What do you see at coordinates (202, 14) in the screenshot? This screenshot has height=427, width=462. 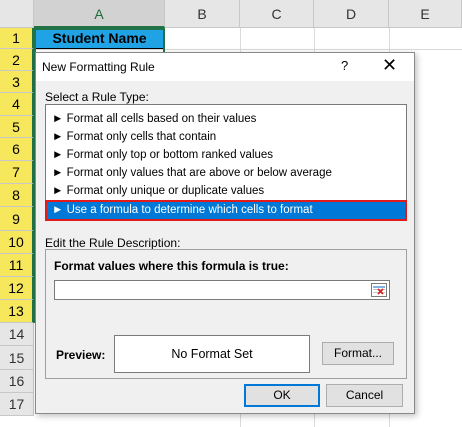 I see `column-header-b: B` at bounding box center [202, 14].